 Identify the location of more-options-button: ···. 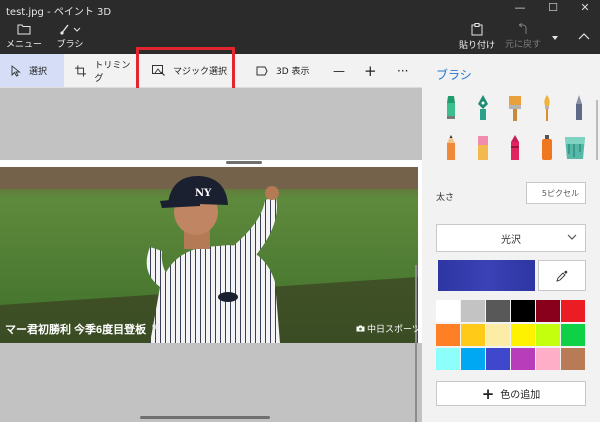
(405, 70).